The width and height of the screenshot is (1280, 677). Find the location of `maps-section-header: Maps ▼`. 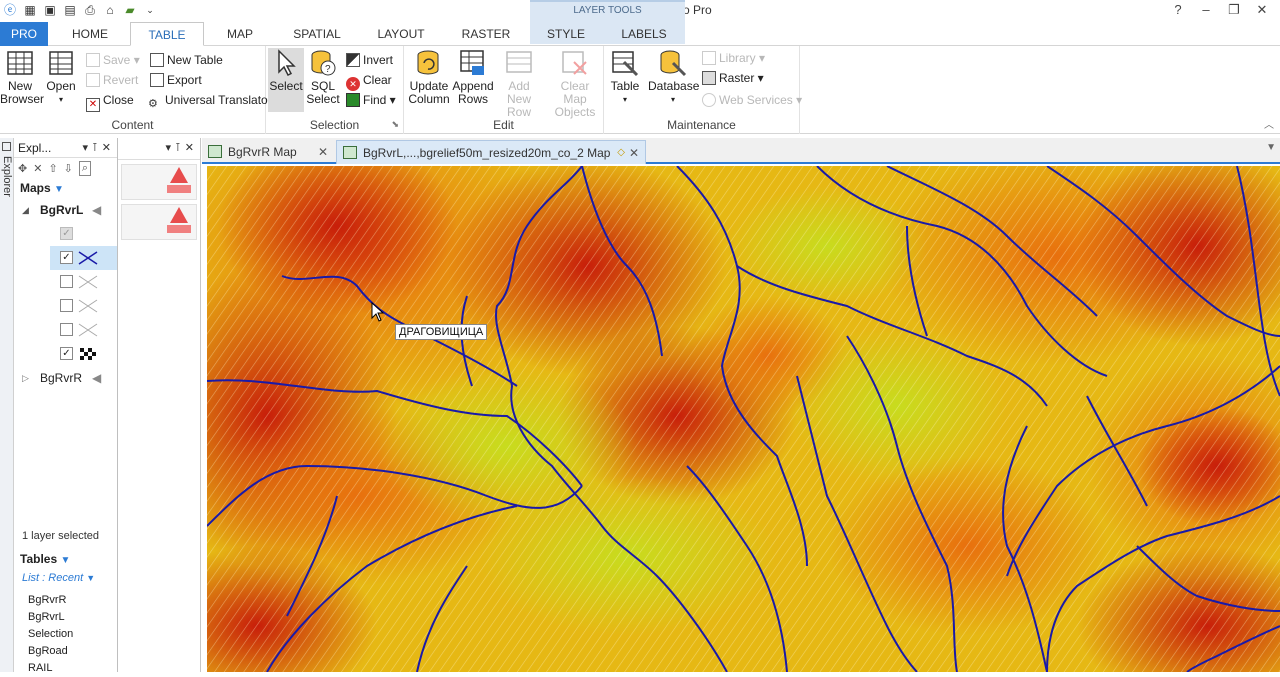

maps-section-header: Maps ▼ is located at coordinates (65, 188).